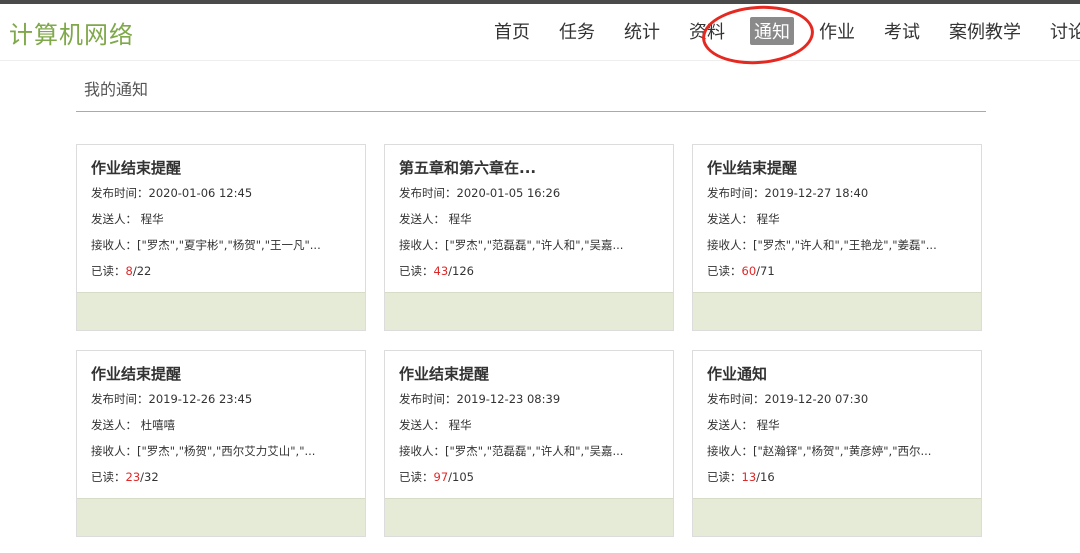 This screenshot has height=553, width=1080. What do you see at coordinates (142, 271) in the screenshot?
I see `notice-read-total: /22` at bounding box center [142, 271].